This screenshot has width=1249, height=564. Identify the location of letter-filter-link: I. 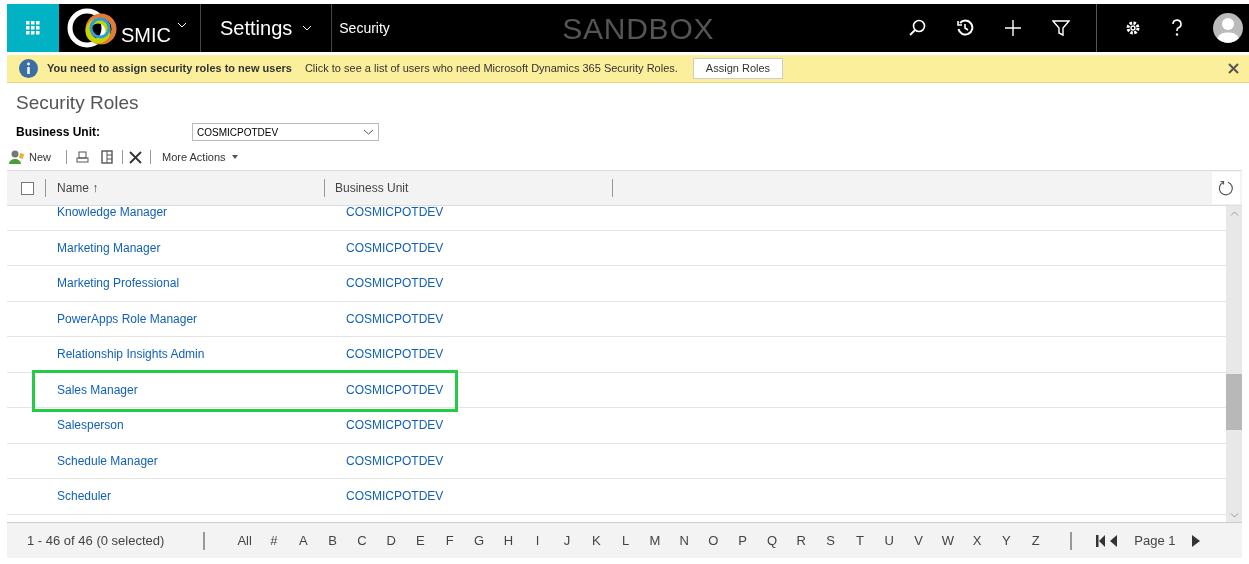
(537, 540).